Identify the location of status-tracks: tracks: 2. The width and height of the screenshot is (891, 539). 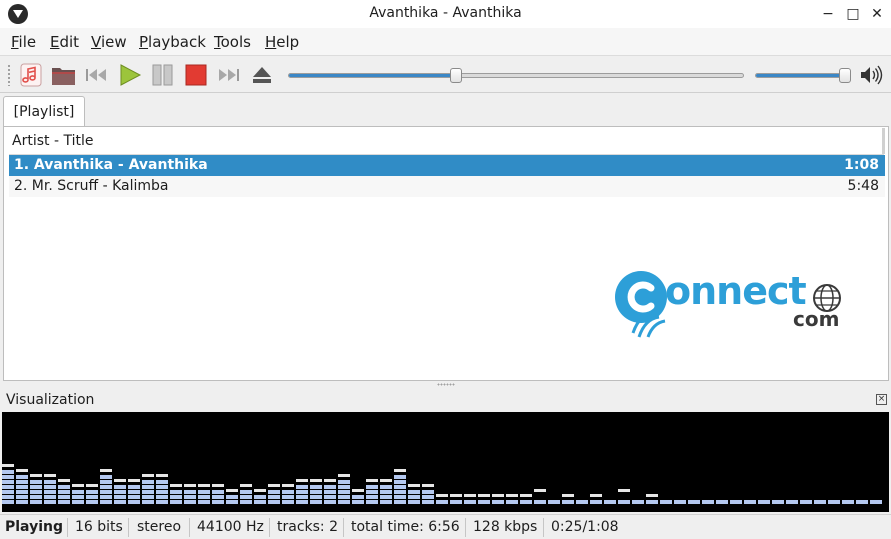
(307, 527).